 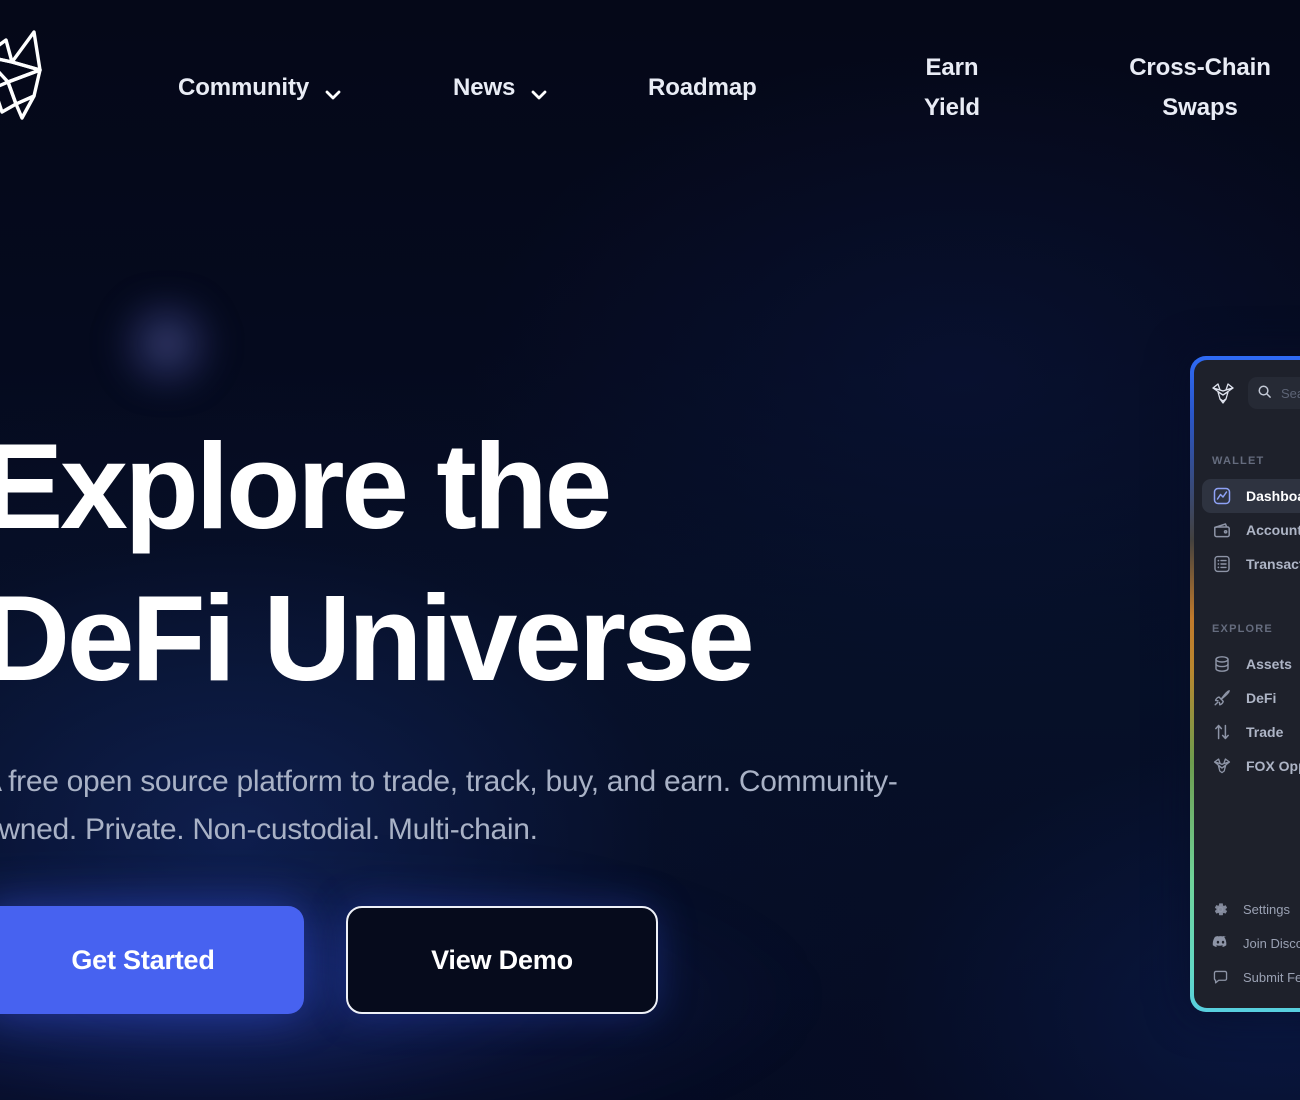 I want to click on search-icon, so click(x=1264, y=393).